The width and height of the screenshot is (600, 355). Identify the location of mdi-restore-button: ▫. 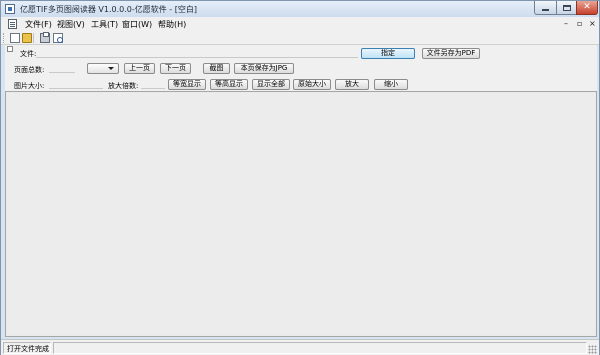
(579, 23).